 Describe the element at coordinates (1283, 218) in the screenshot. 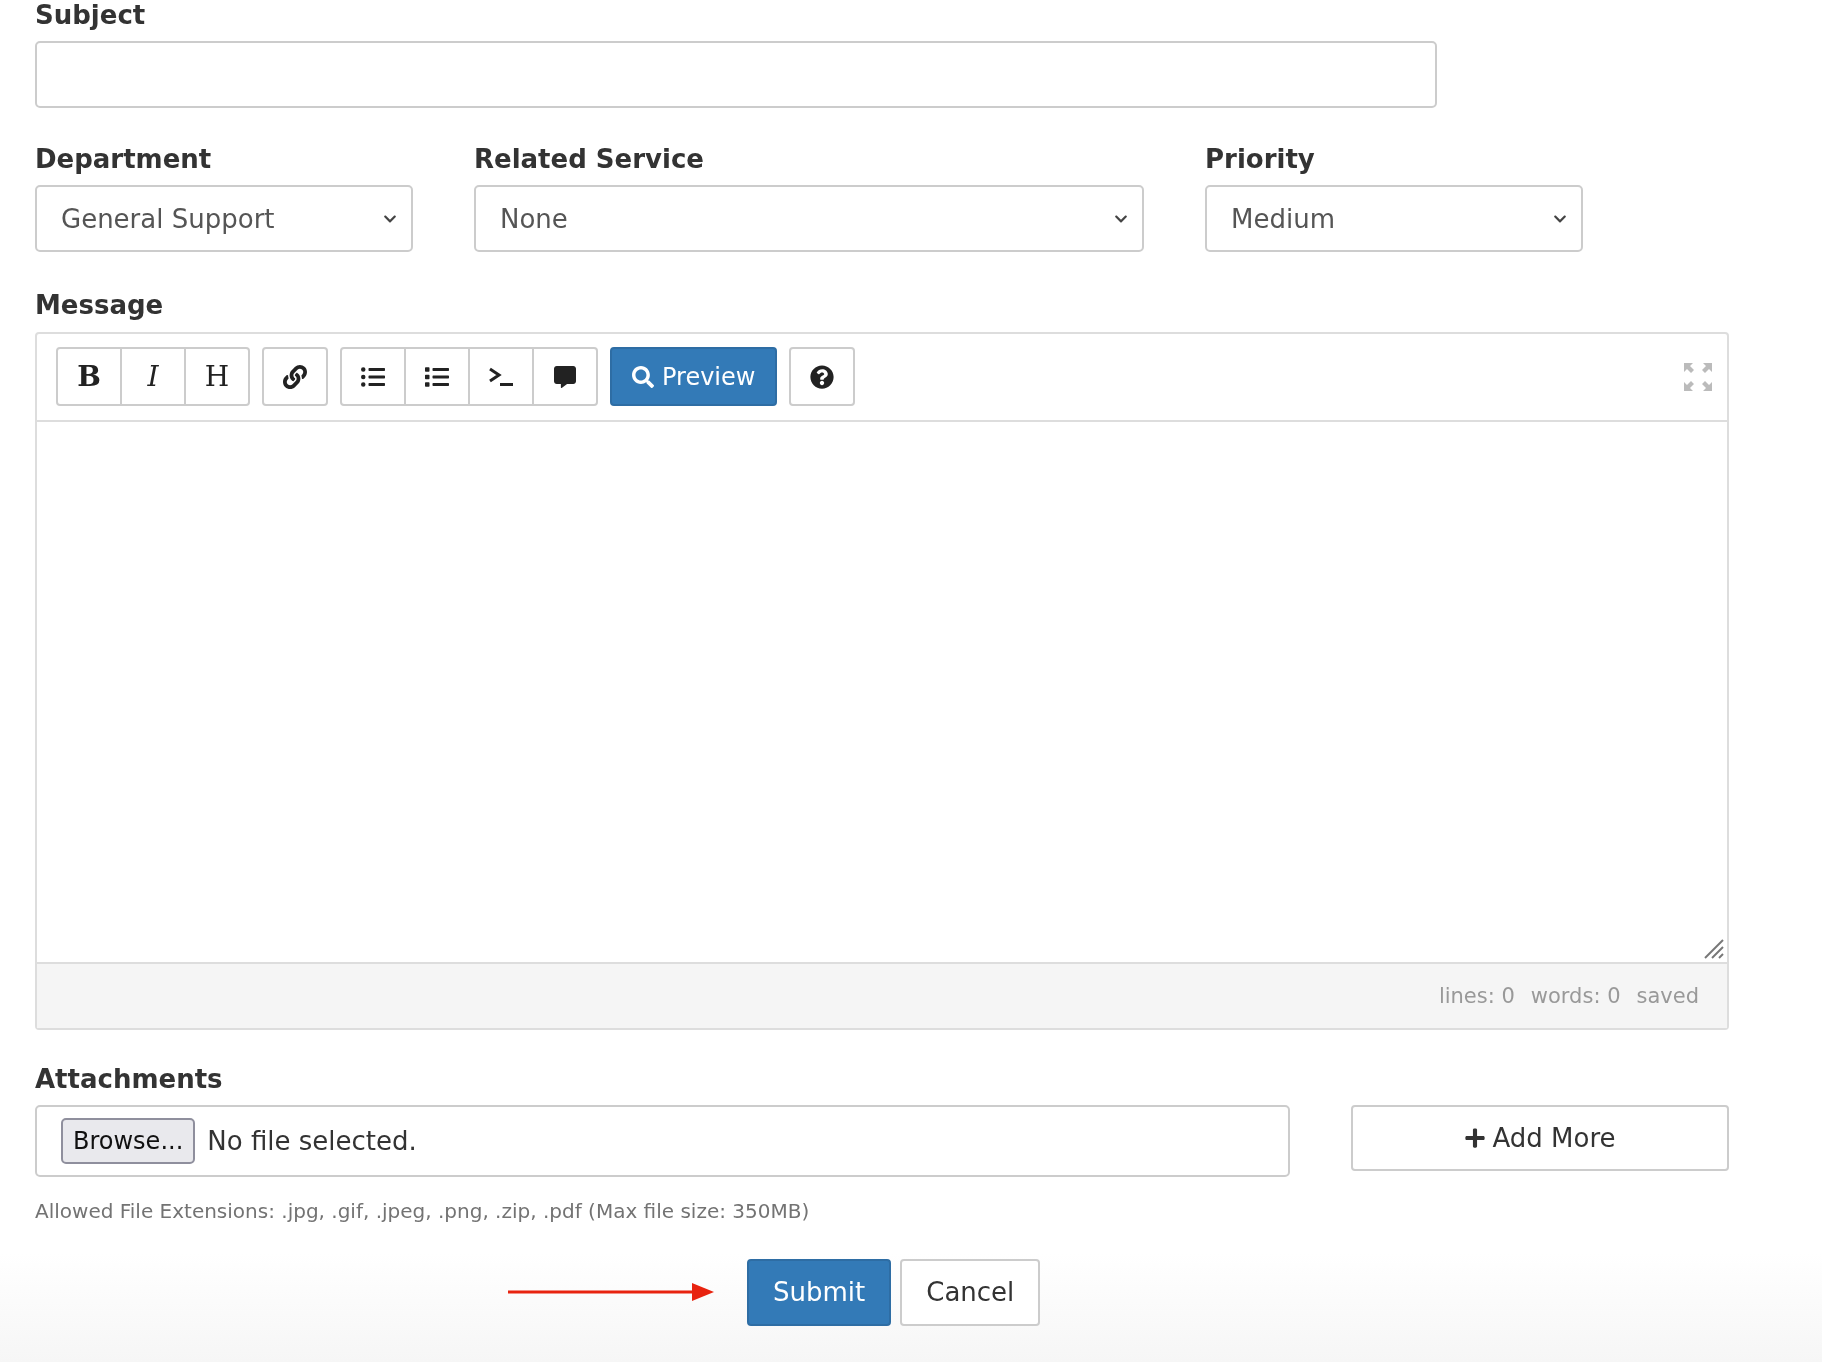

I see `select-value: Medium` at that location.